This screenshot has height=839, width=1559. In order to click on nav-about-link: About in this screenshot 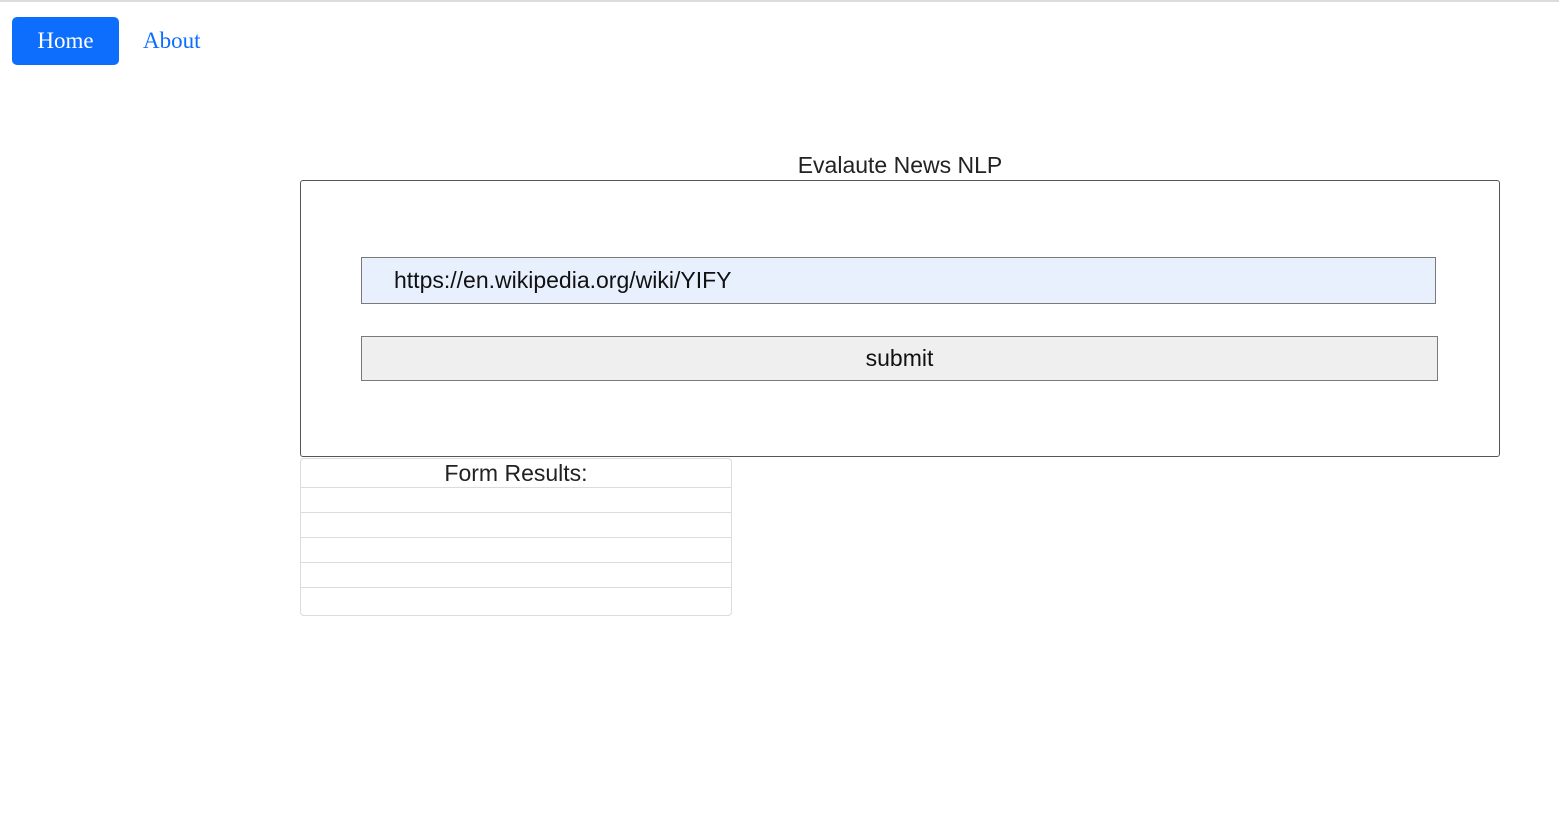, I will do `click(172, 41)`.